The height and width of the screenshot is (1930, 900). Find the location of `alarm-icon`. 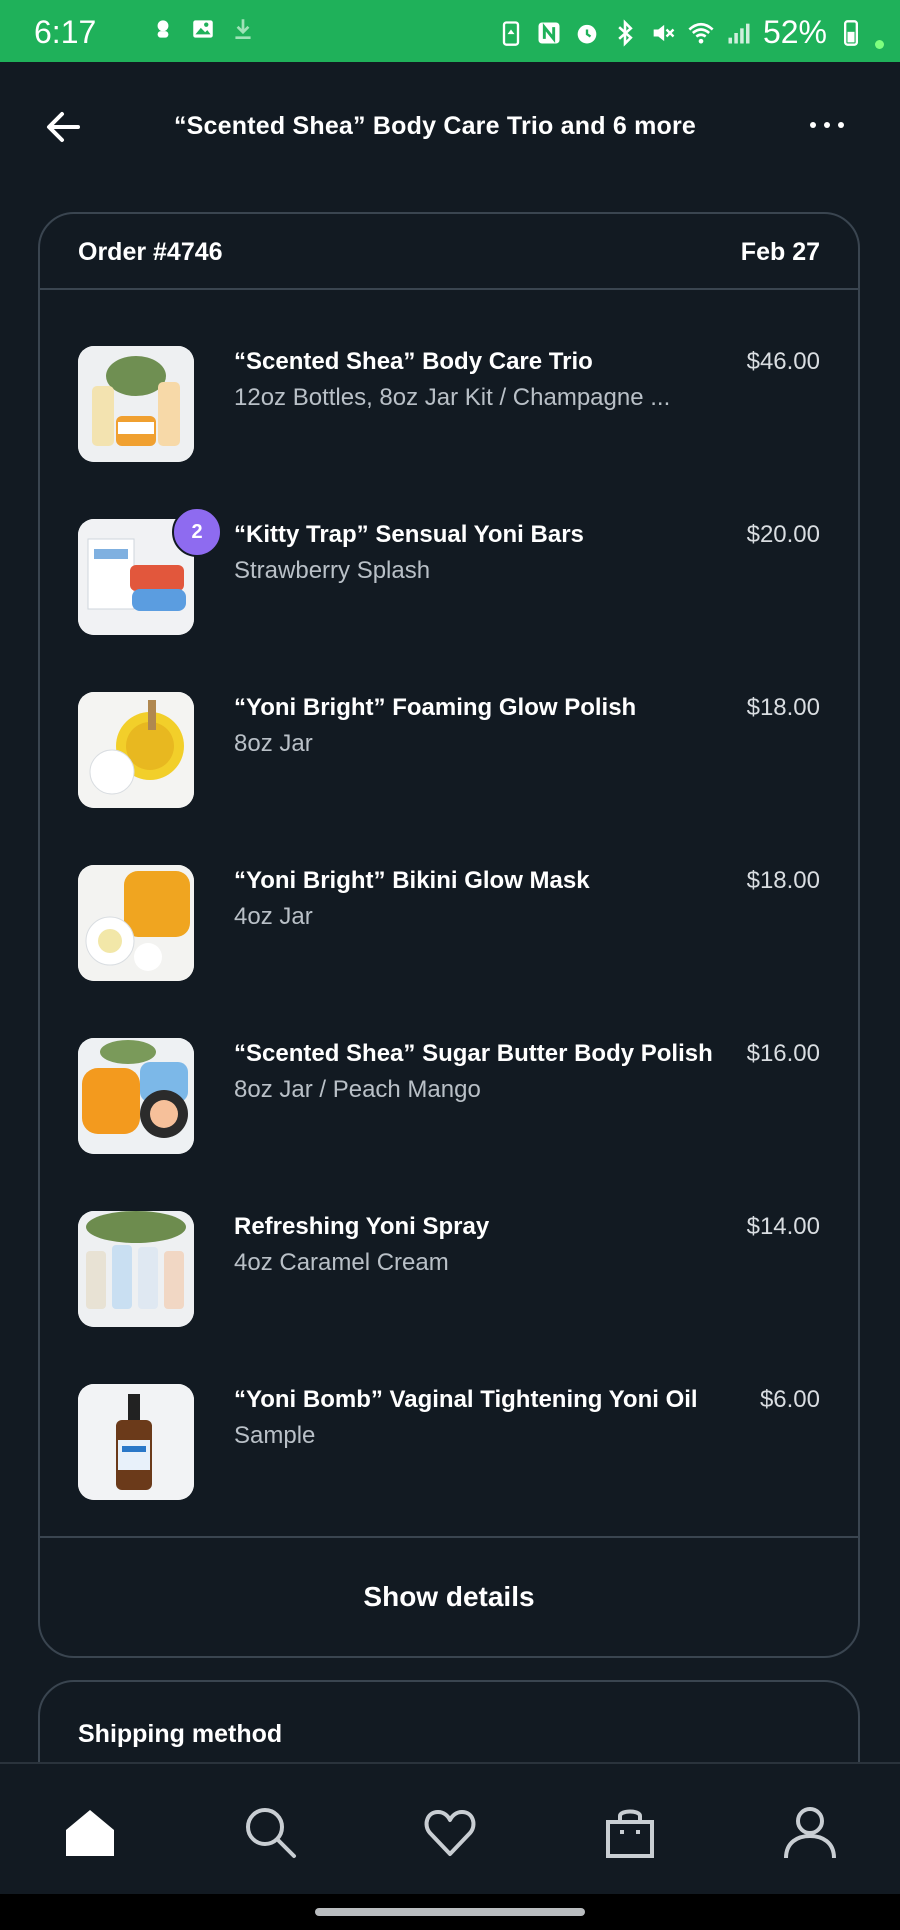

alarm-icon is located at coordinates (587, 33).